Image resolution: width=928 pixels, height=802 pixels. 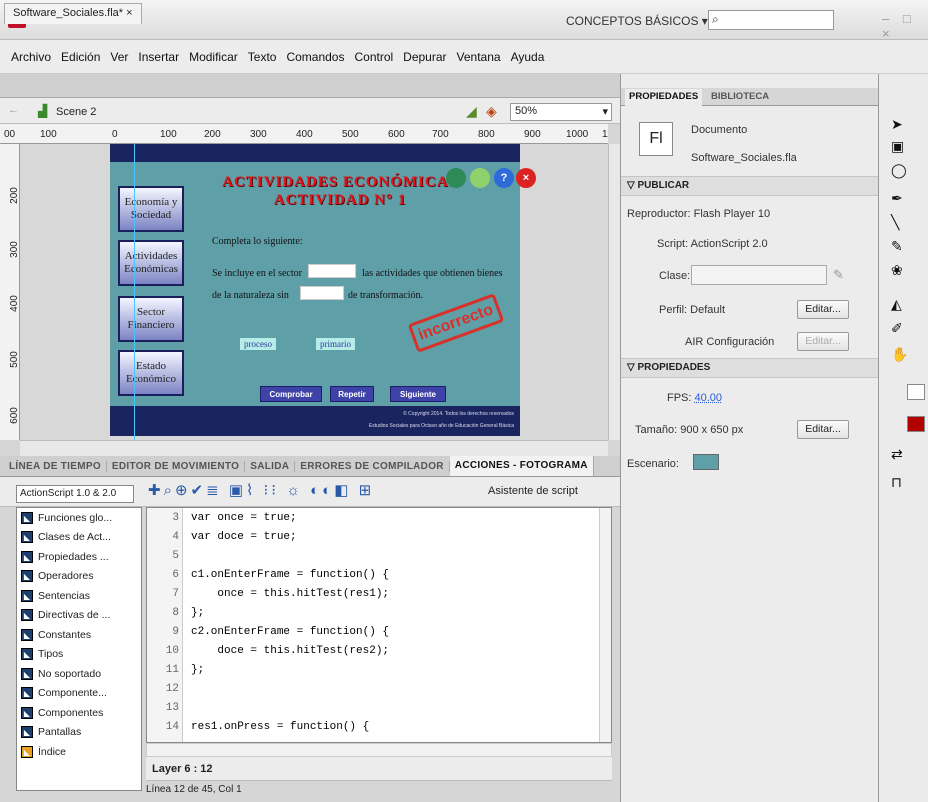 What do you see at coordinates (270, 466) in the screenshot?
I see `tab-output: SALIDA` at bounding box center [270, 466].